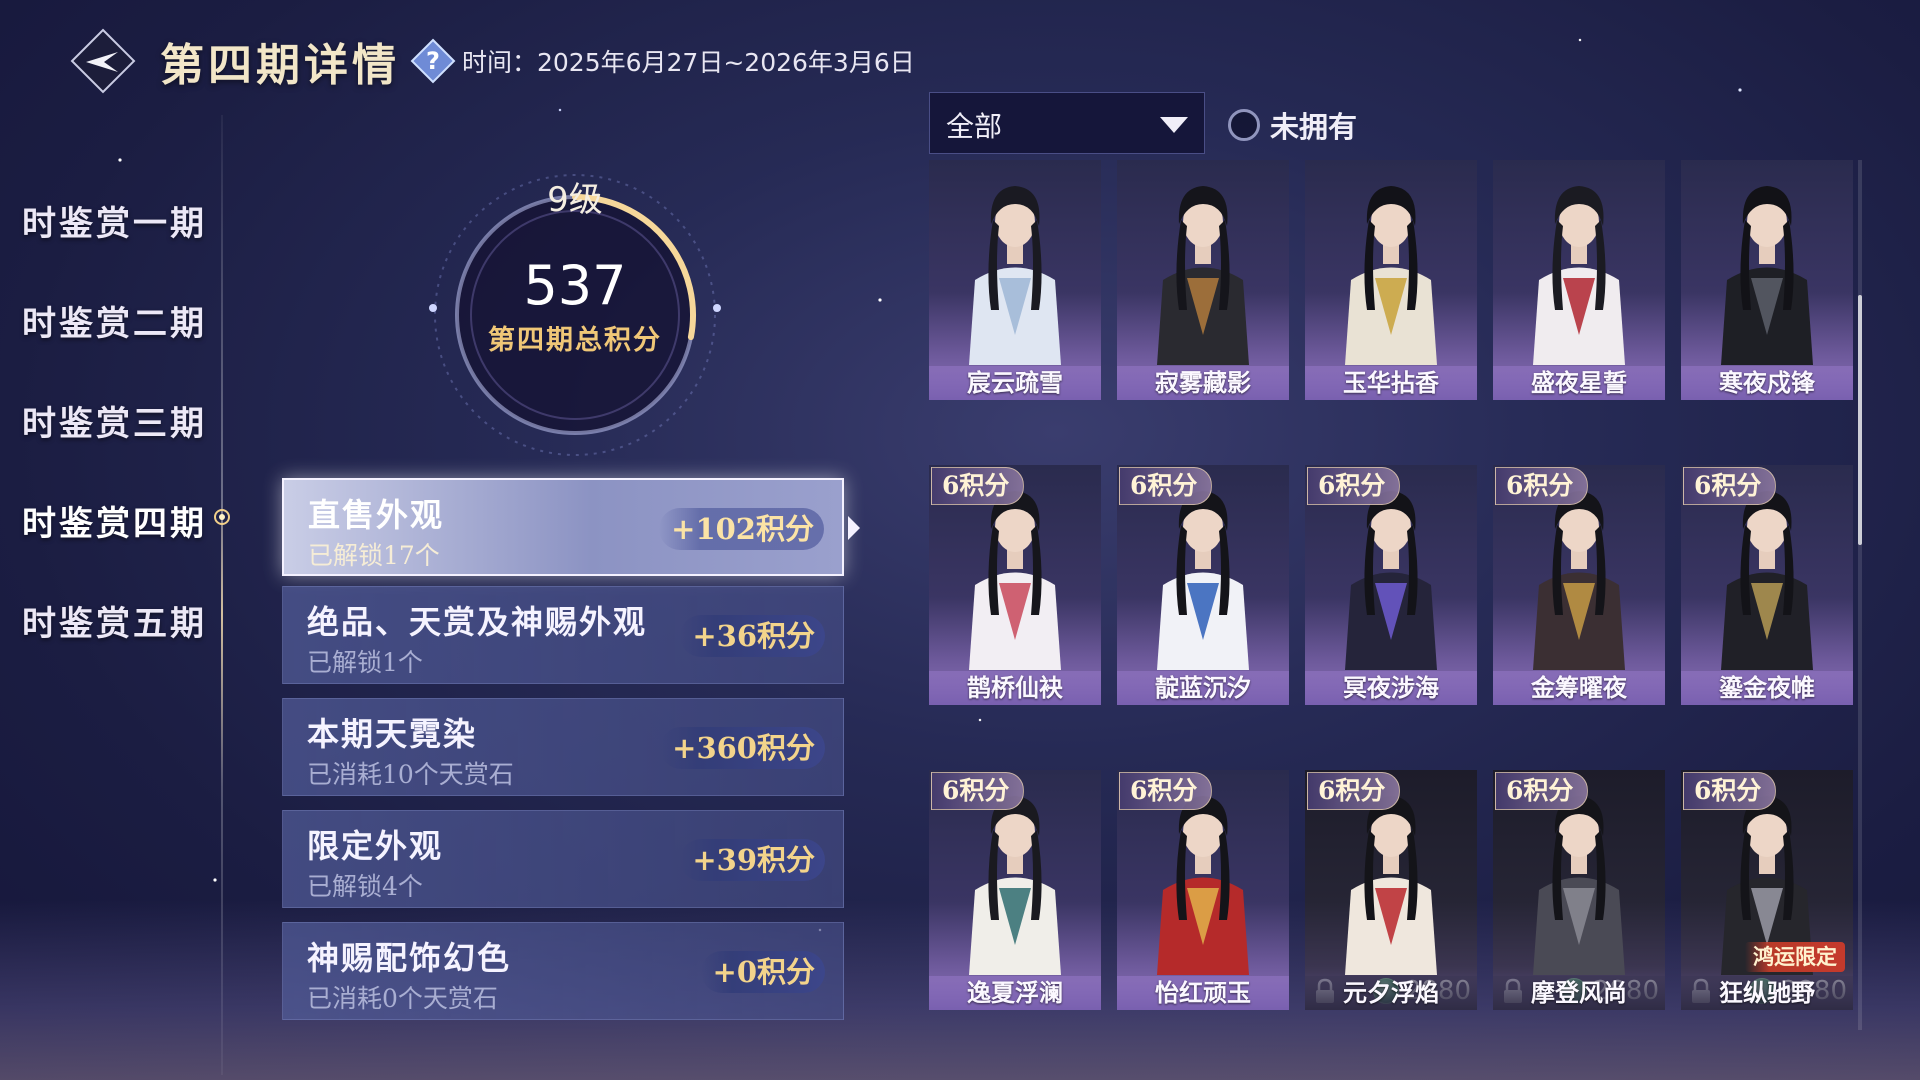 The height and width of the screenshot is (1080, 1920). What do you see at coordinates (114, 220) in the screenshot?
I see `nav-item-period-1: 时鉴赏一期` at bounding box center [114, 220].